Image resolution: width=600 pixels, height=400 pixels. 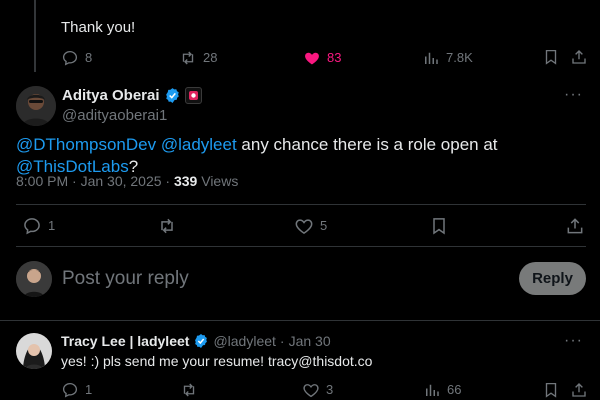 What do you see at coordinates (322, 58) in the screenshot?
I see `previous-like-button: 83` at bounding box center [322, 58].